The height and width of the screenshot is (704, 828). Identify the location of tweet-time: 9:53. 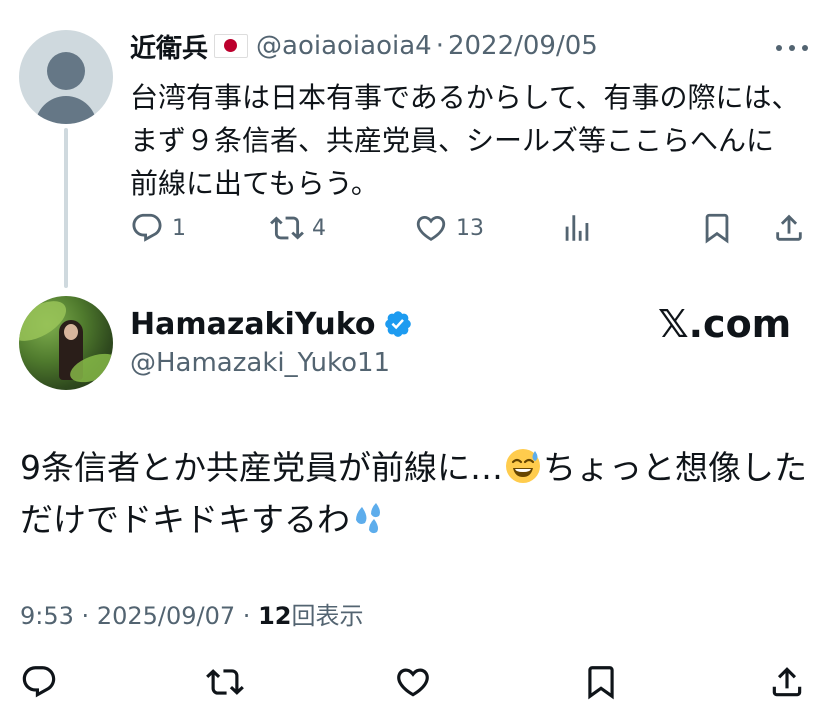
(47, 616).